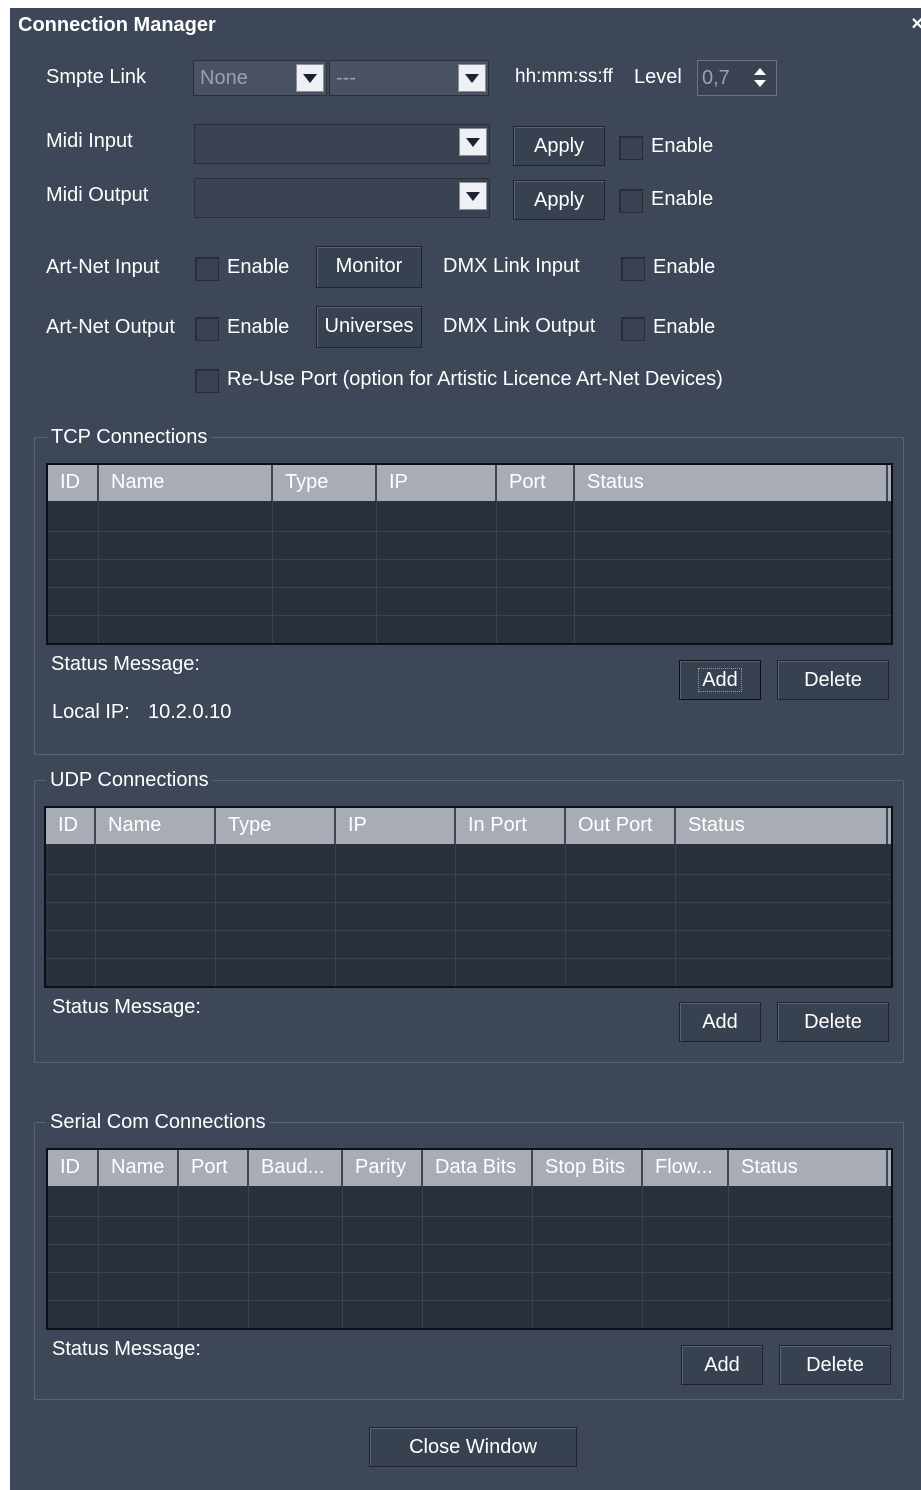 This screenshot has height=1490, width=921. Describe the element at coordinates (465, 25) in the screenshot. I see `title-bar: Connection Manager ×` at that location.